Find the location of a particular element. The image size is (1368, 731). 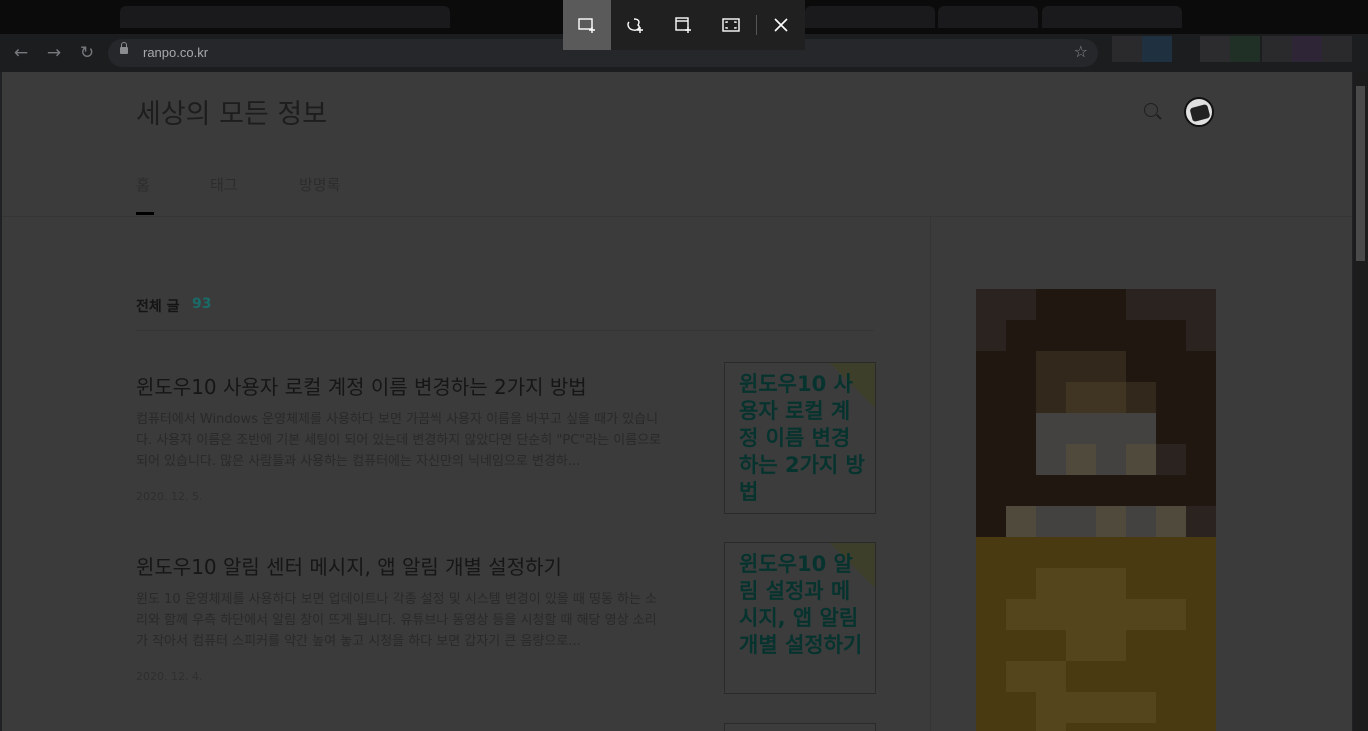

close-icon is located at coordinates (781, 25).